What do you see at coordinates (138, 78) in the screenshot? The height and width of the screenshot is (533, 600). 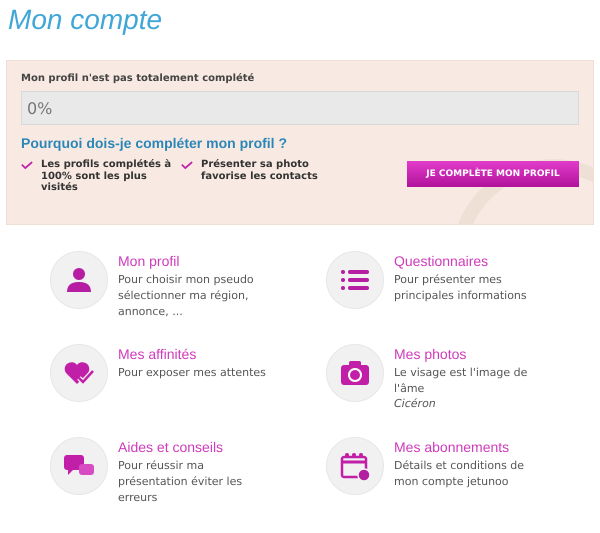 I see `completion-heading: Mon profil n'est pas totalement complété` at bounding box center [138, 78].